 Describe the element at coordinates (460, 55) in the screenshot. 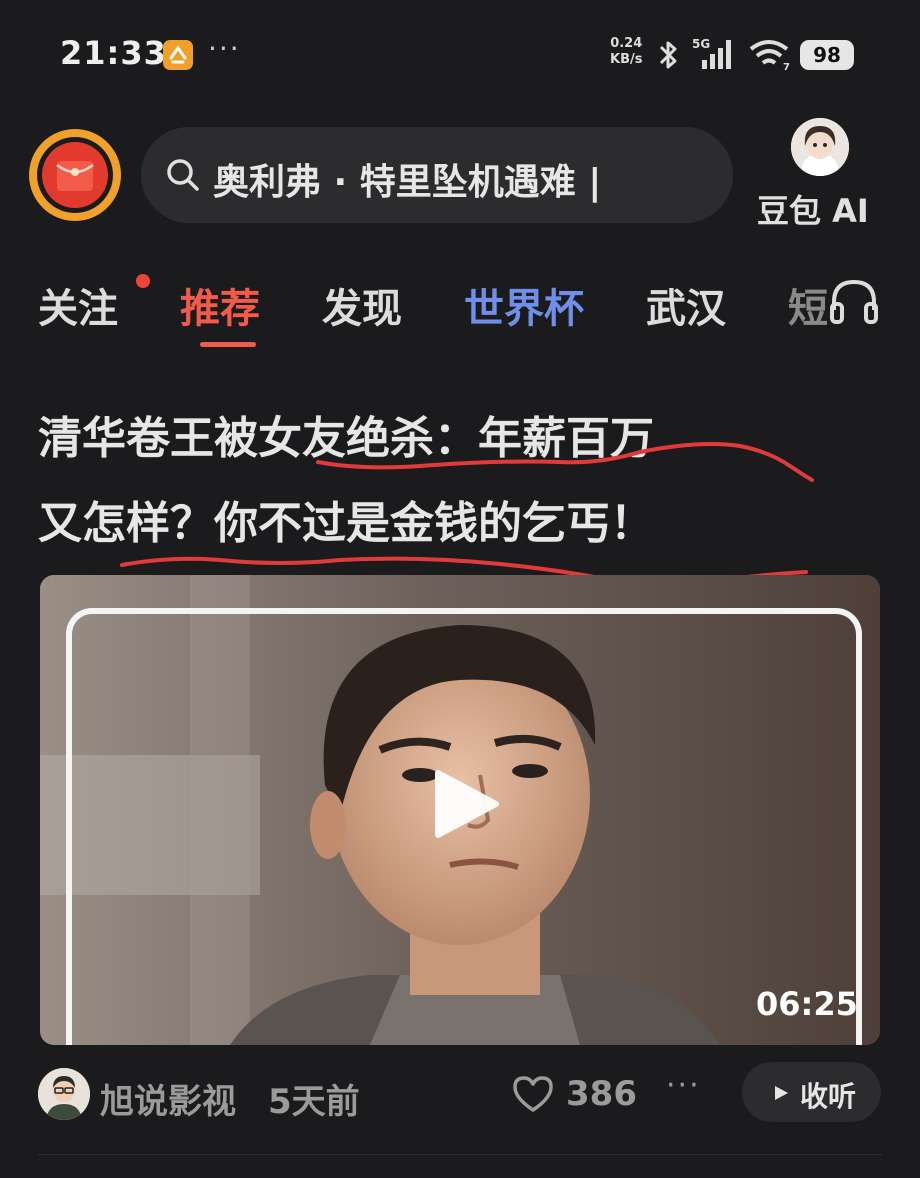

I see `status-bar: 21:33 ··· 0.24 KB/s 5G 7 98` at that location.